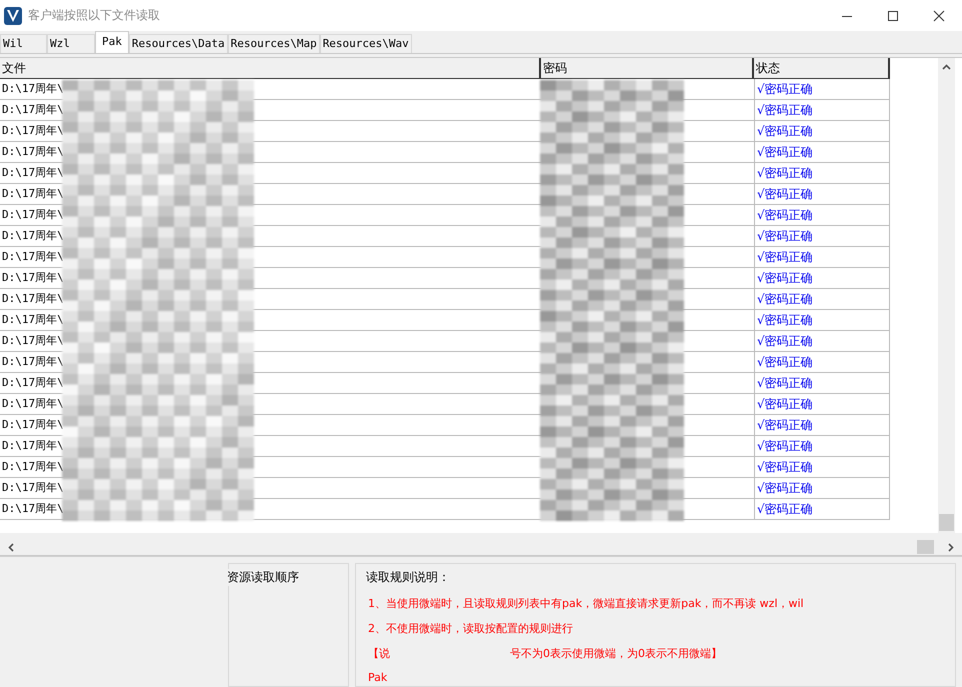  I want to click on rule-text: 1、当使用微端时，且读取规则列表中有pak，微端直接请求更新pak，而不再读 wzl，wil, so click(586, 603).